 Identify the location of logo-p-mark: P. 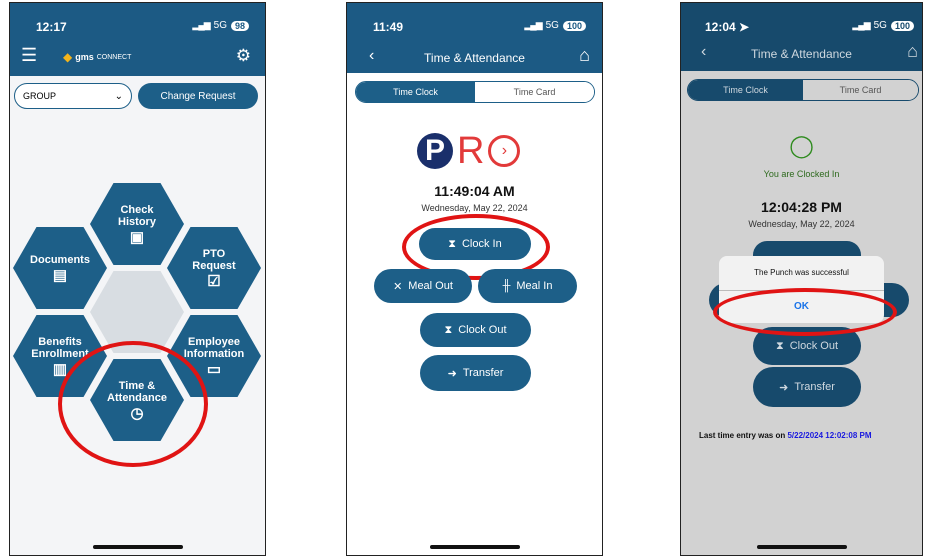
(435, 151).